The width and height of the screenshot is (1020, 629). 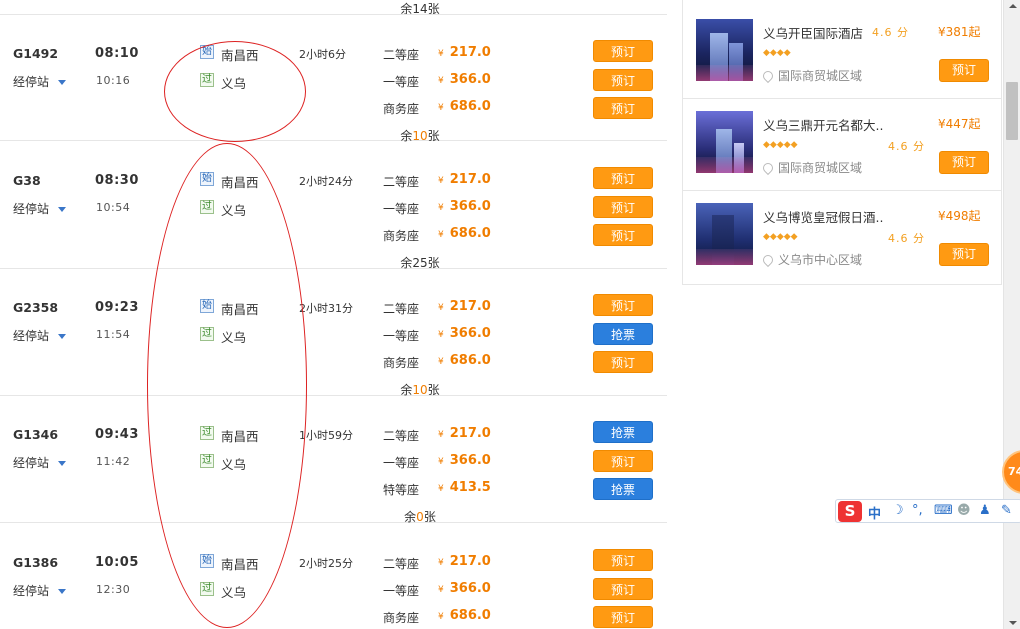 What do you see at coordinates (35, 562) in the screenshot?
I see `train-number: G1386` at bounding box center [35, 562].